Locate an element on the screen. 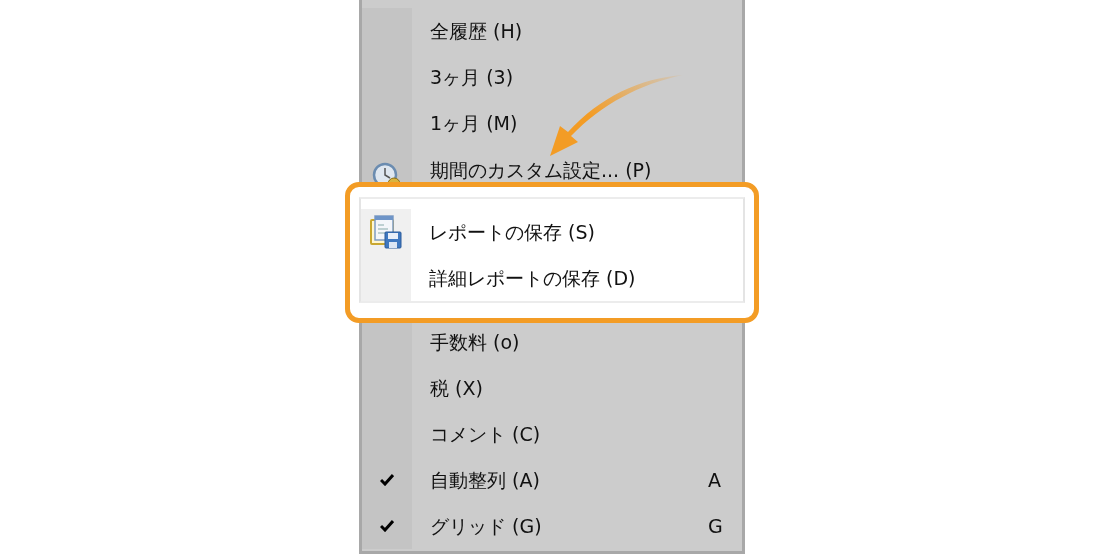 This screenshot has width=1100, height=554. menu-item: コメント (C) is located at coordinates (485, 434).